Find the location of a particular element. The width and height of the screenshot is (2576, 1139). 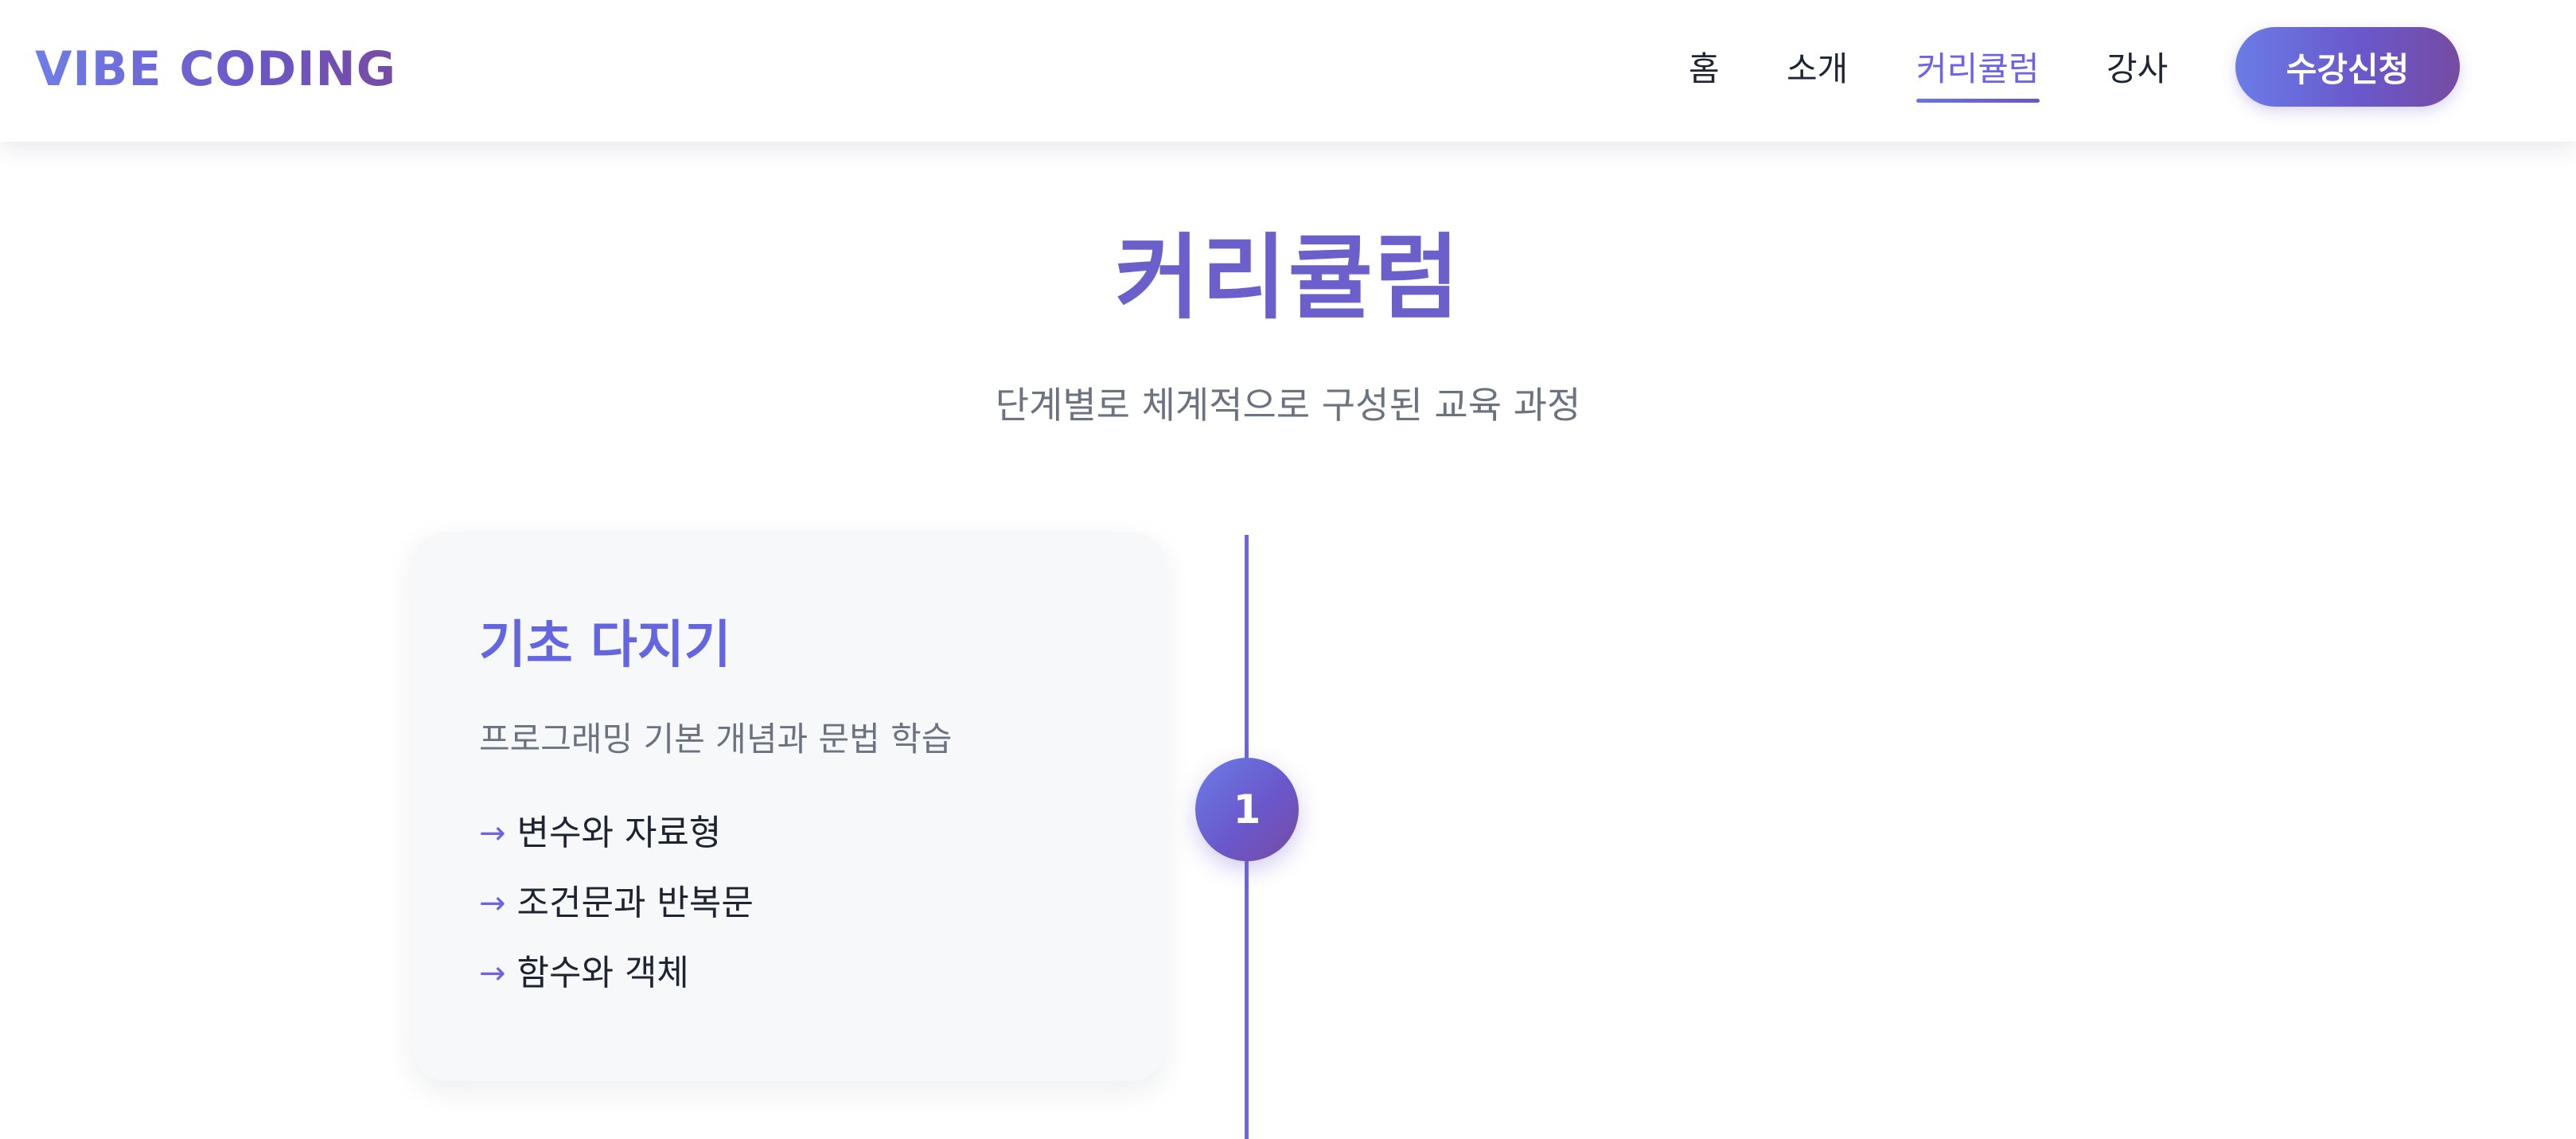

topic-item: → 함수와 객체 is located at coordinates (616, 984).